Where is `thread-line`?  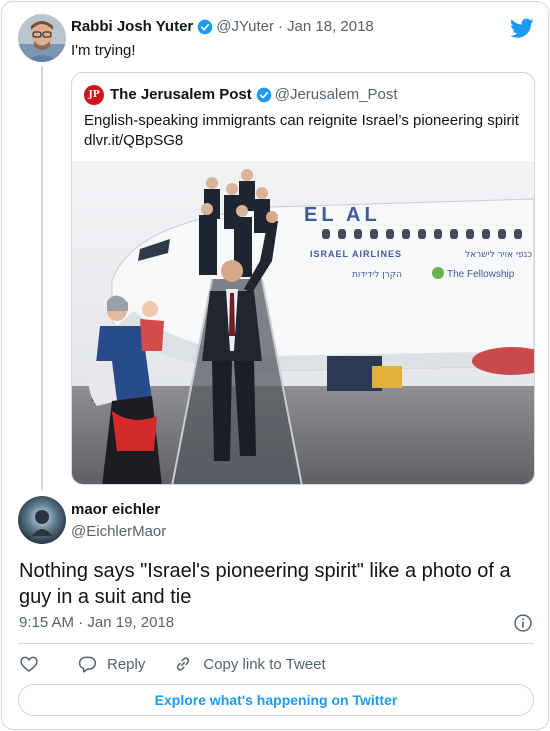 thread-line is located at coordinates (42, 278).